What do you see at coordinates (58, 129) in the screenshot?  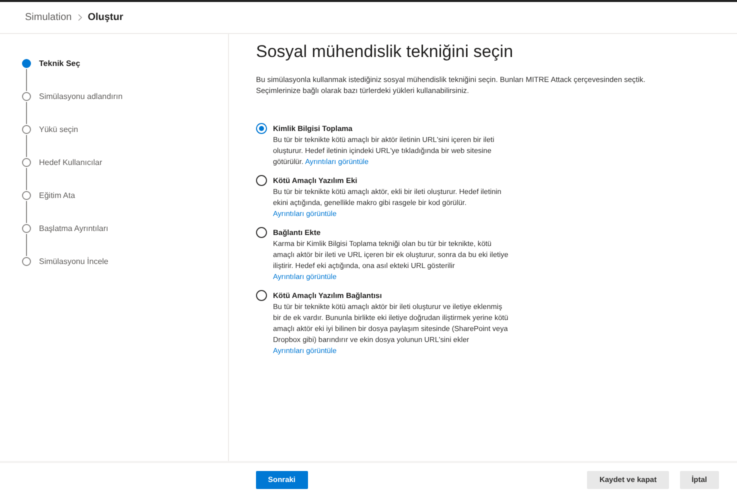 I see `step-label: Yükü seçin` at bounding box center [58, 129].